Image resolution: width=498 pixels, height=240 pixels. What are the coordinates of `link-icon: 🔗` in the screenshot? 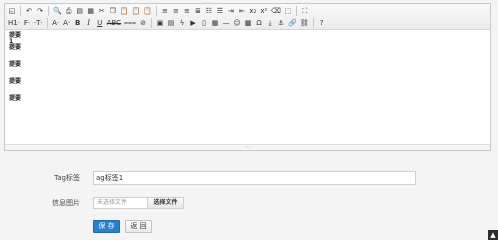 It's located at (292, 23).